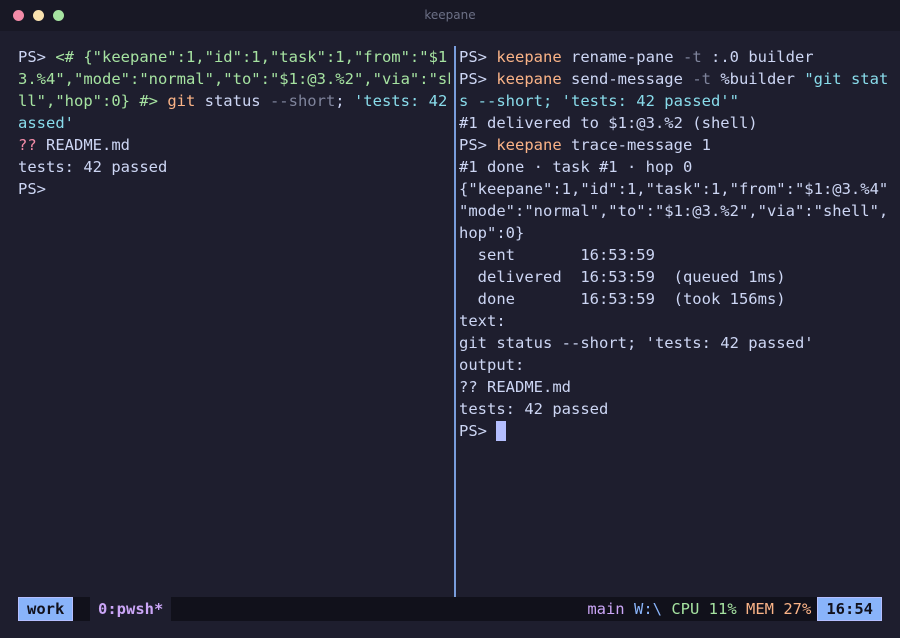 The height and width of the screenshot is (638, 900). What do you see at coordinates (779, 609) in the screenshot?
I see `memory-usage: MEM 27%` at bounding box center [779, 609].